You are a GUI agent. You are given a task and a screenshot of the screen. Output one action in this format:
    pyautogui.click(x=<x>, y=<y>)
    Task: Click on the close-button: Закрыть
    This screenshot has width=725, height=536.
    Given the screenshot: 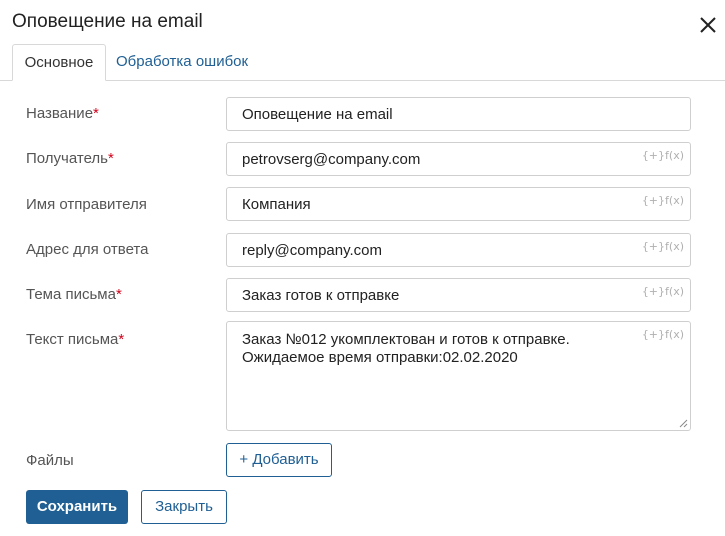 What is the action you would take?
    pyautogui.click(x=184, y=507)
    